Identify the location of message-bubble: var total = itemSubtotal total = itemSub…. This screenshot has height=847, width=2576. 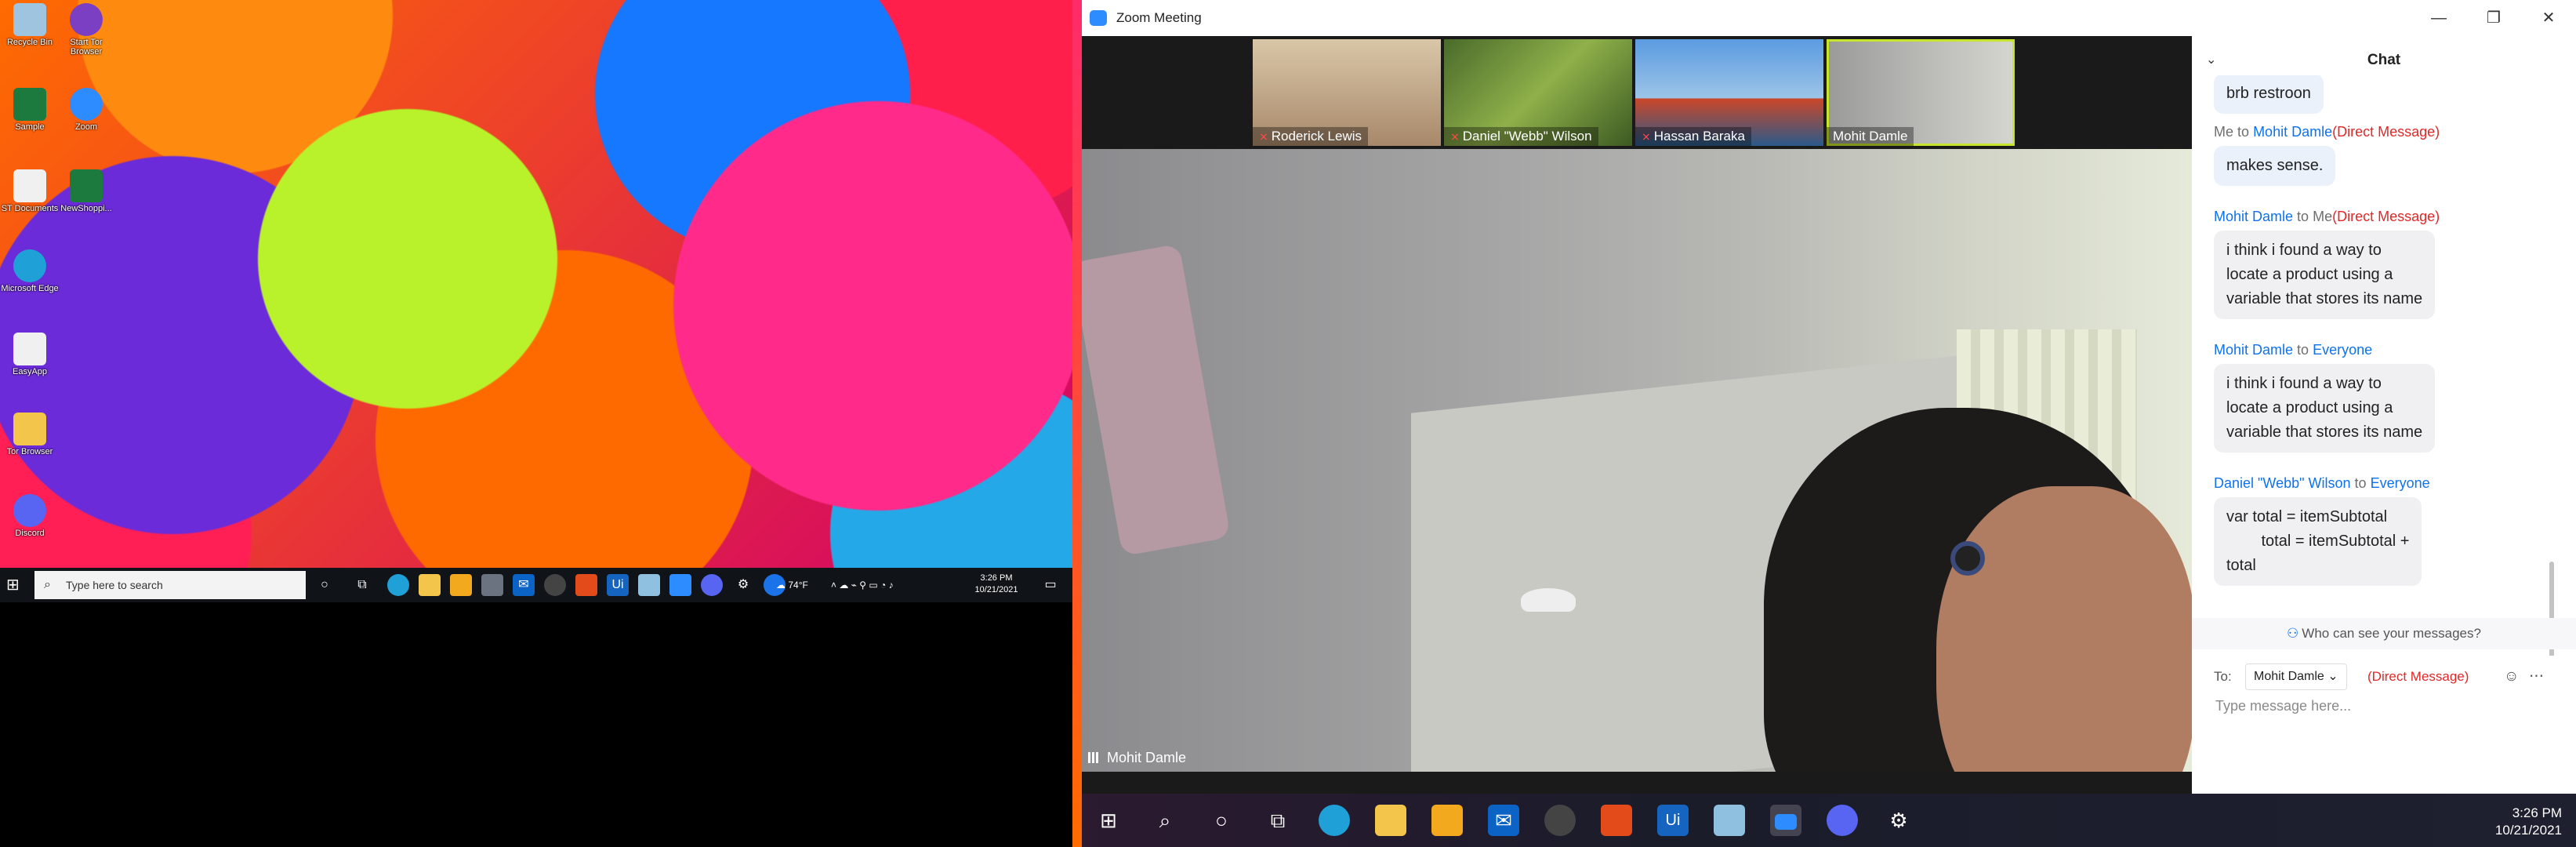
(2318, 541).